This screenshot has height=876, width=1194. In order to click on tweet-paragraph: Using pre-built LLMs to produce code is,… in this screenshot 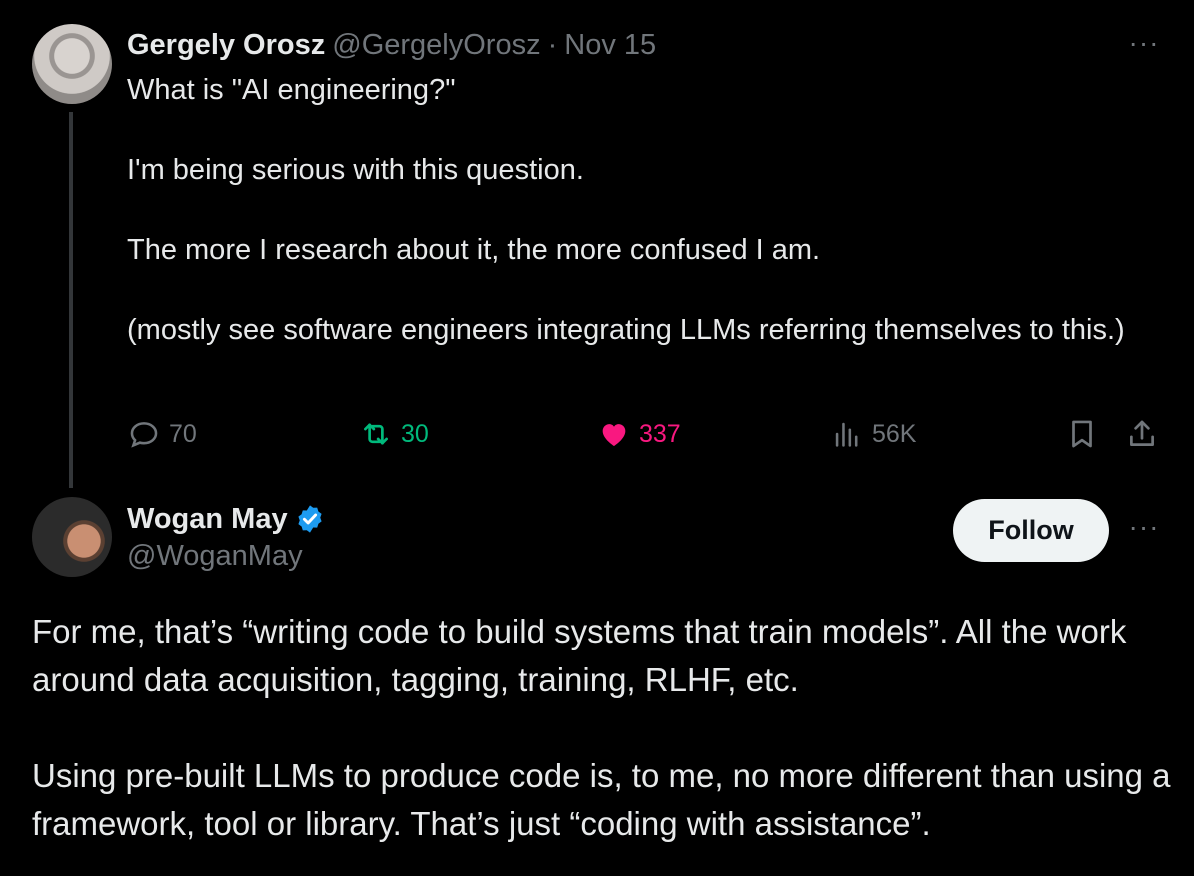, I will do `click(601, 799)`.